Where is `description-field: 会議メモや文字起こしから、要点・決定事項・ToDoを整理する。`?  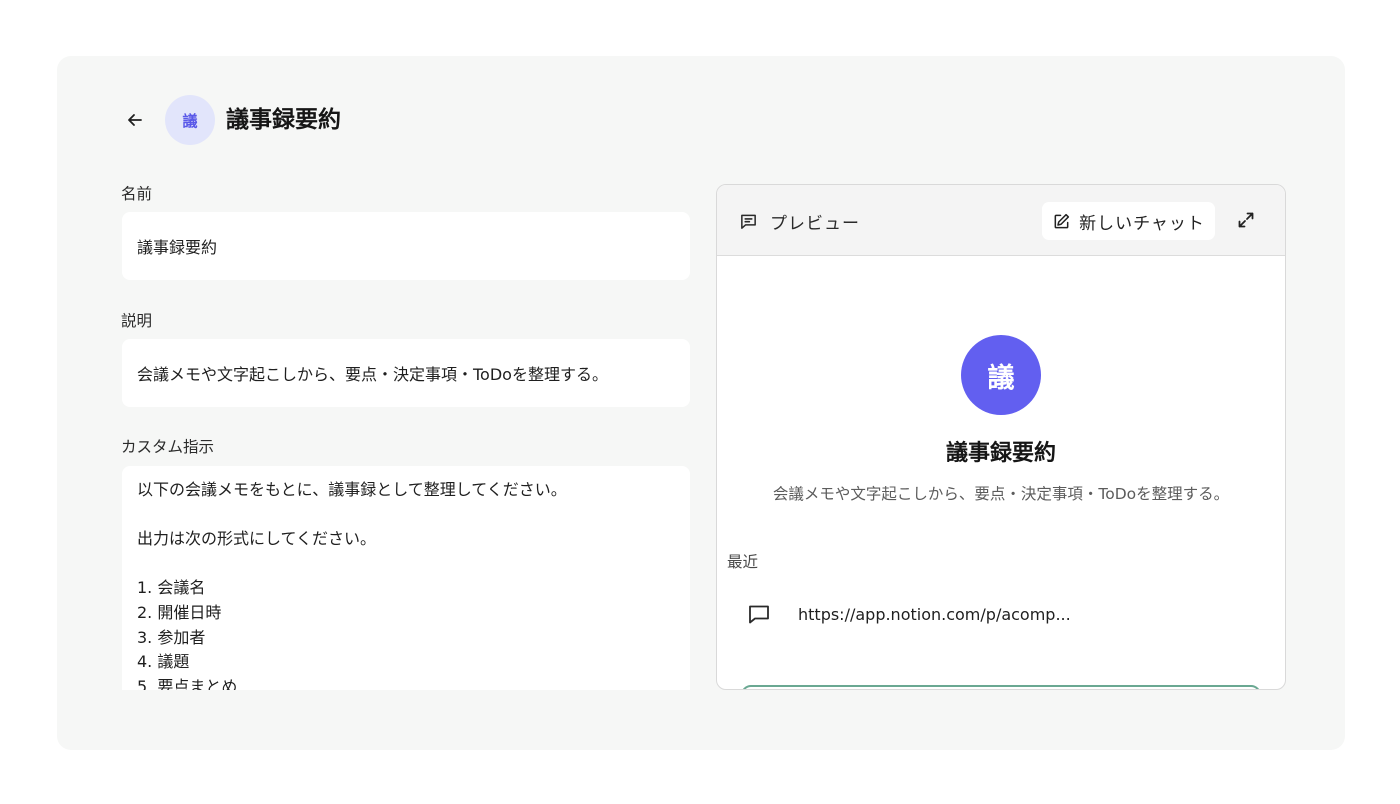 description-field: 会議メモや文字起こしから、要点・決定事項・ToDoを整理する。 is located at coordinates (406, 373).